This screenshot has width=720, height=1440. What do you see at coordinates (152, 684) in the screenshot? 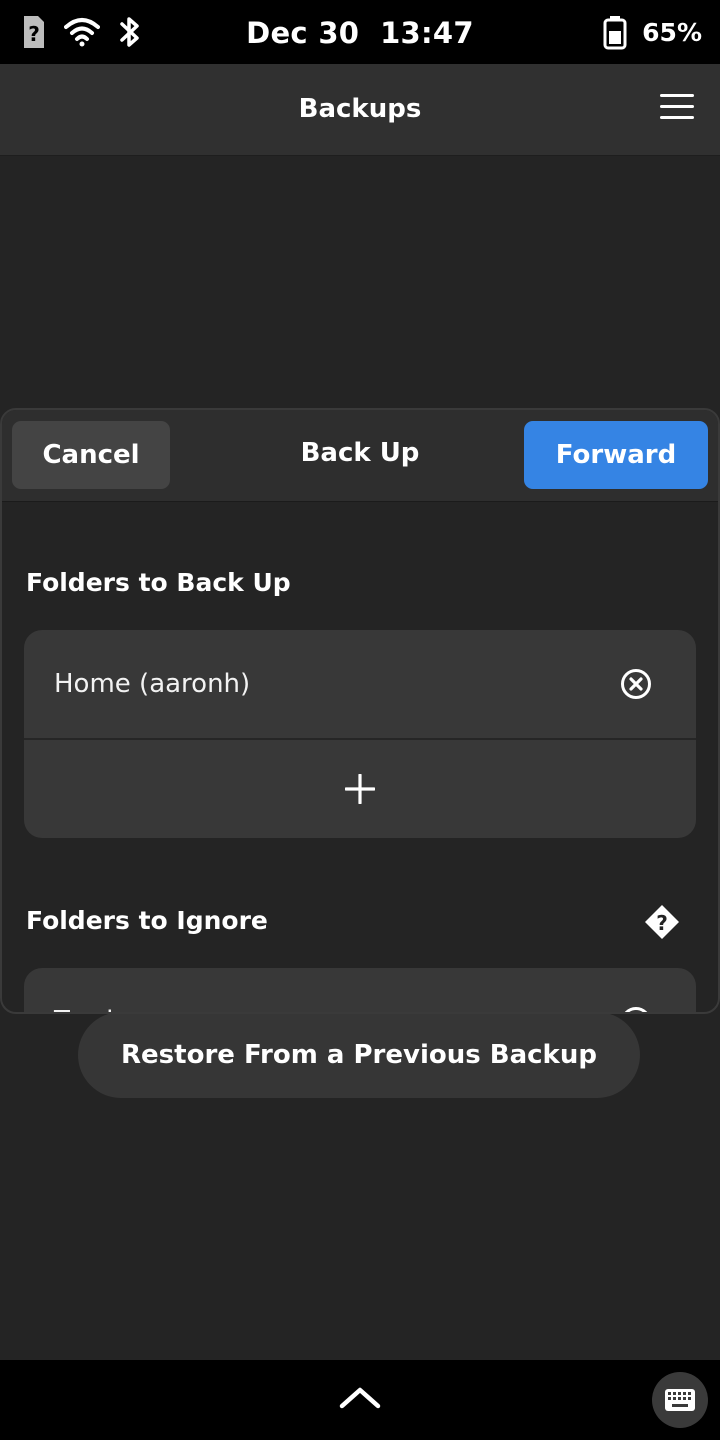
I see `folder-label: Home (aaronh)` at bounding box center [152, 684].